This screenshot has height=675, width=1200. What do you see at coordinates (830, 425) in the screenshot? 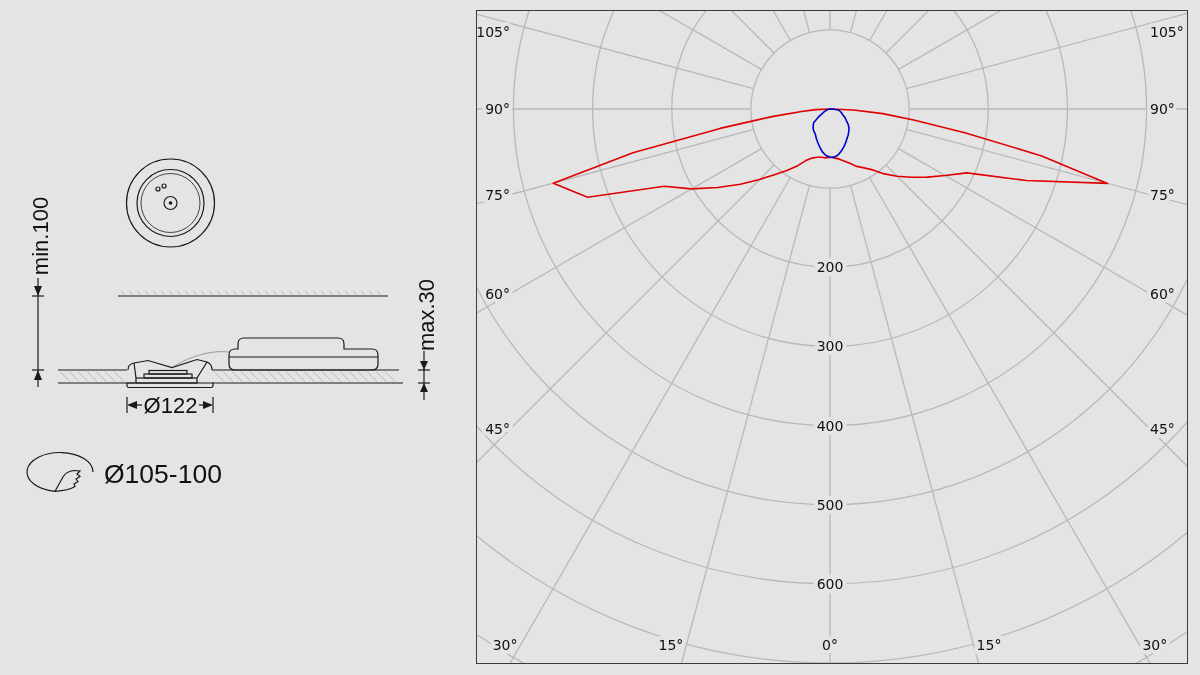
I see `intensity-label: 400` at bounding box center [830, 425].